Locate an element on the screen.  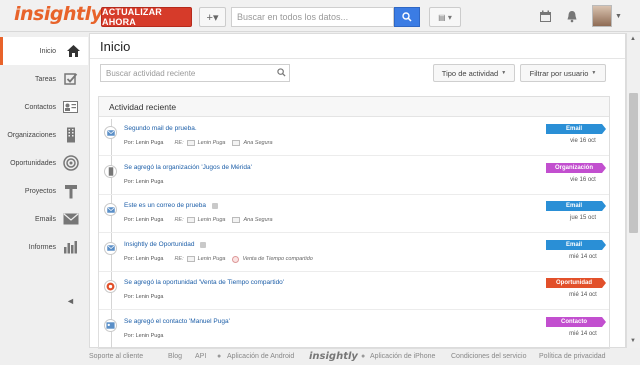
activity-title-link: Este es un correo de prueba is located at coordinates (165, 205).